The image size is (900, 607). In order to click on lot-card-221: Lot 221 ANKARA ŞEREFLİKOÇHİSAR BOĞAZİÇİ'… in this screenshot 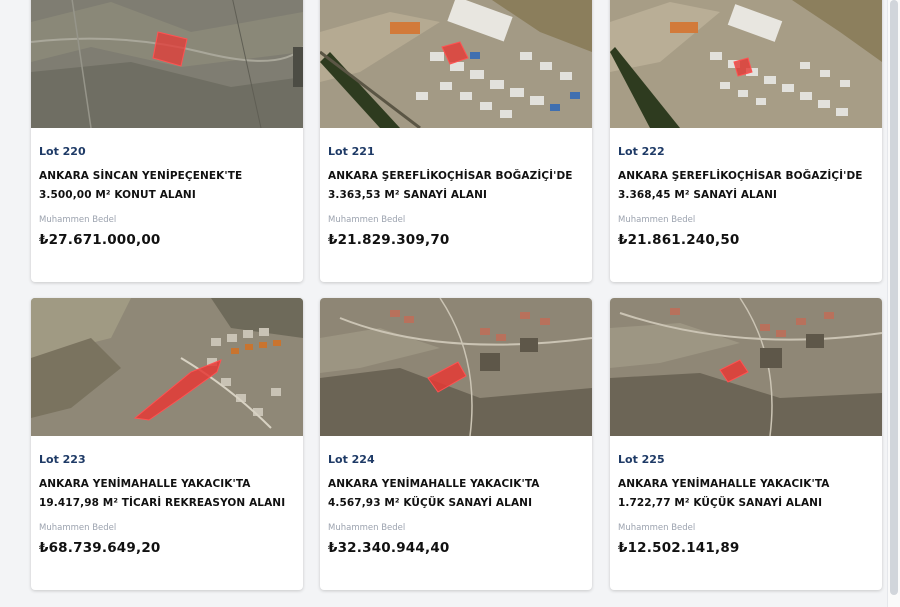, I will do `click(456, 141)`.